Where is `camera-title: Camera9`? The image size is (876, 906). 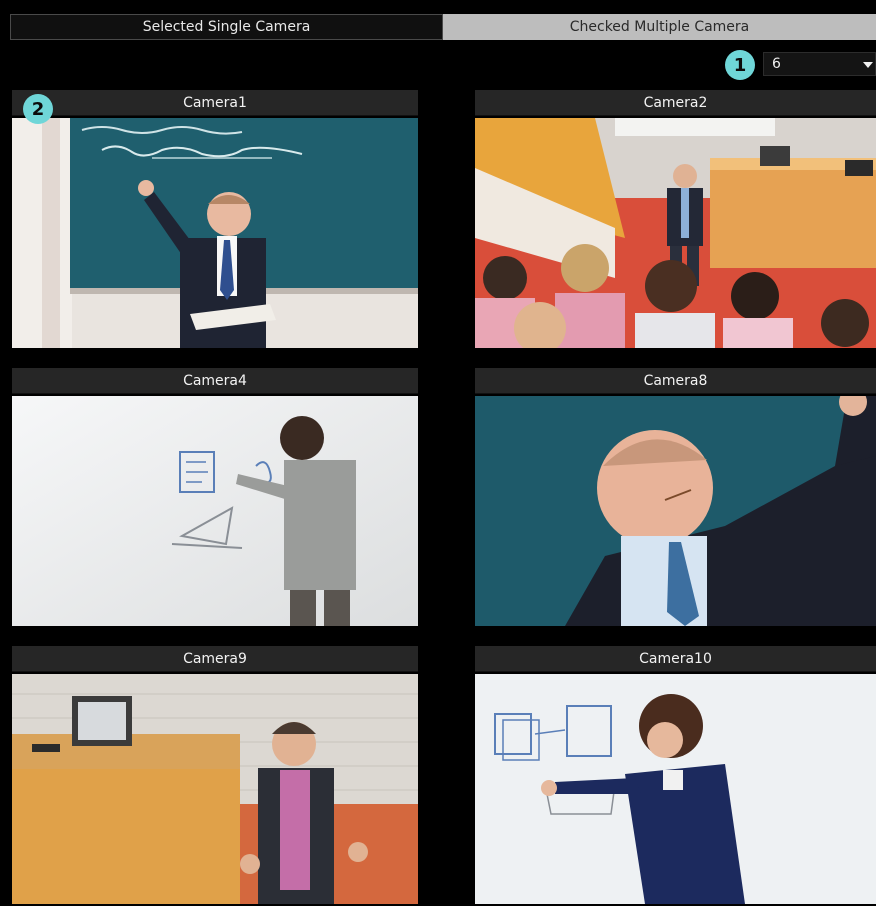 camera-title: Camera9 is located at coordinates (215, 659).